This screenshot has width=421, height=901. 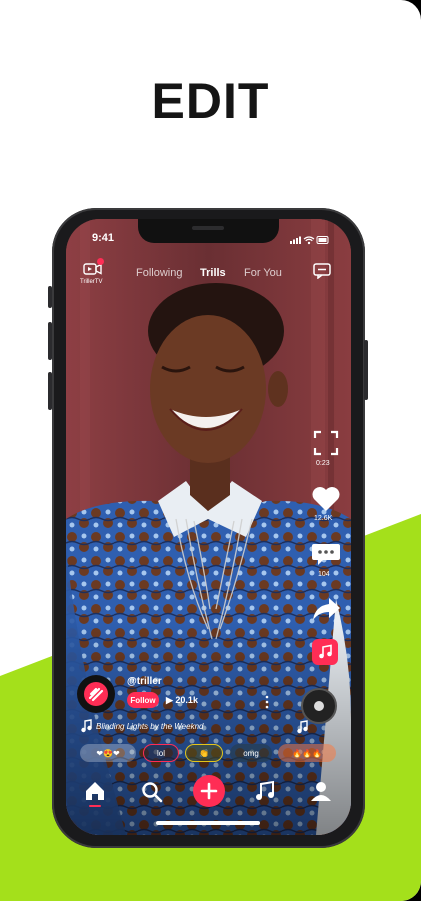 I want to click on headline: EDIT, so click(x=210, y=101).